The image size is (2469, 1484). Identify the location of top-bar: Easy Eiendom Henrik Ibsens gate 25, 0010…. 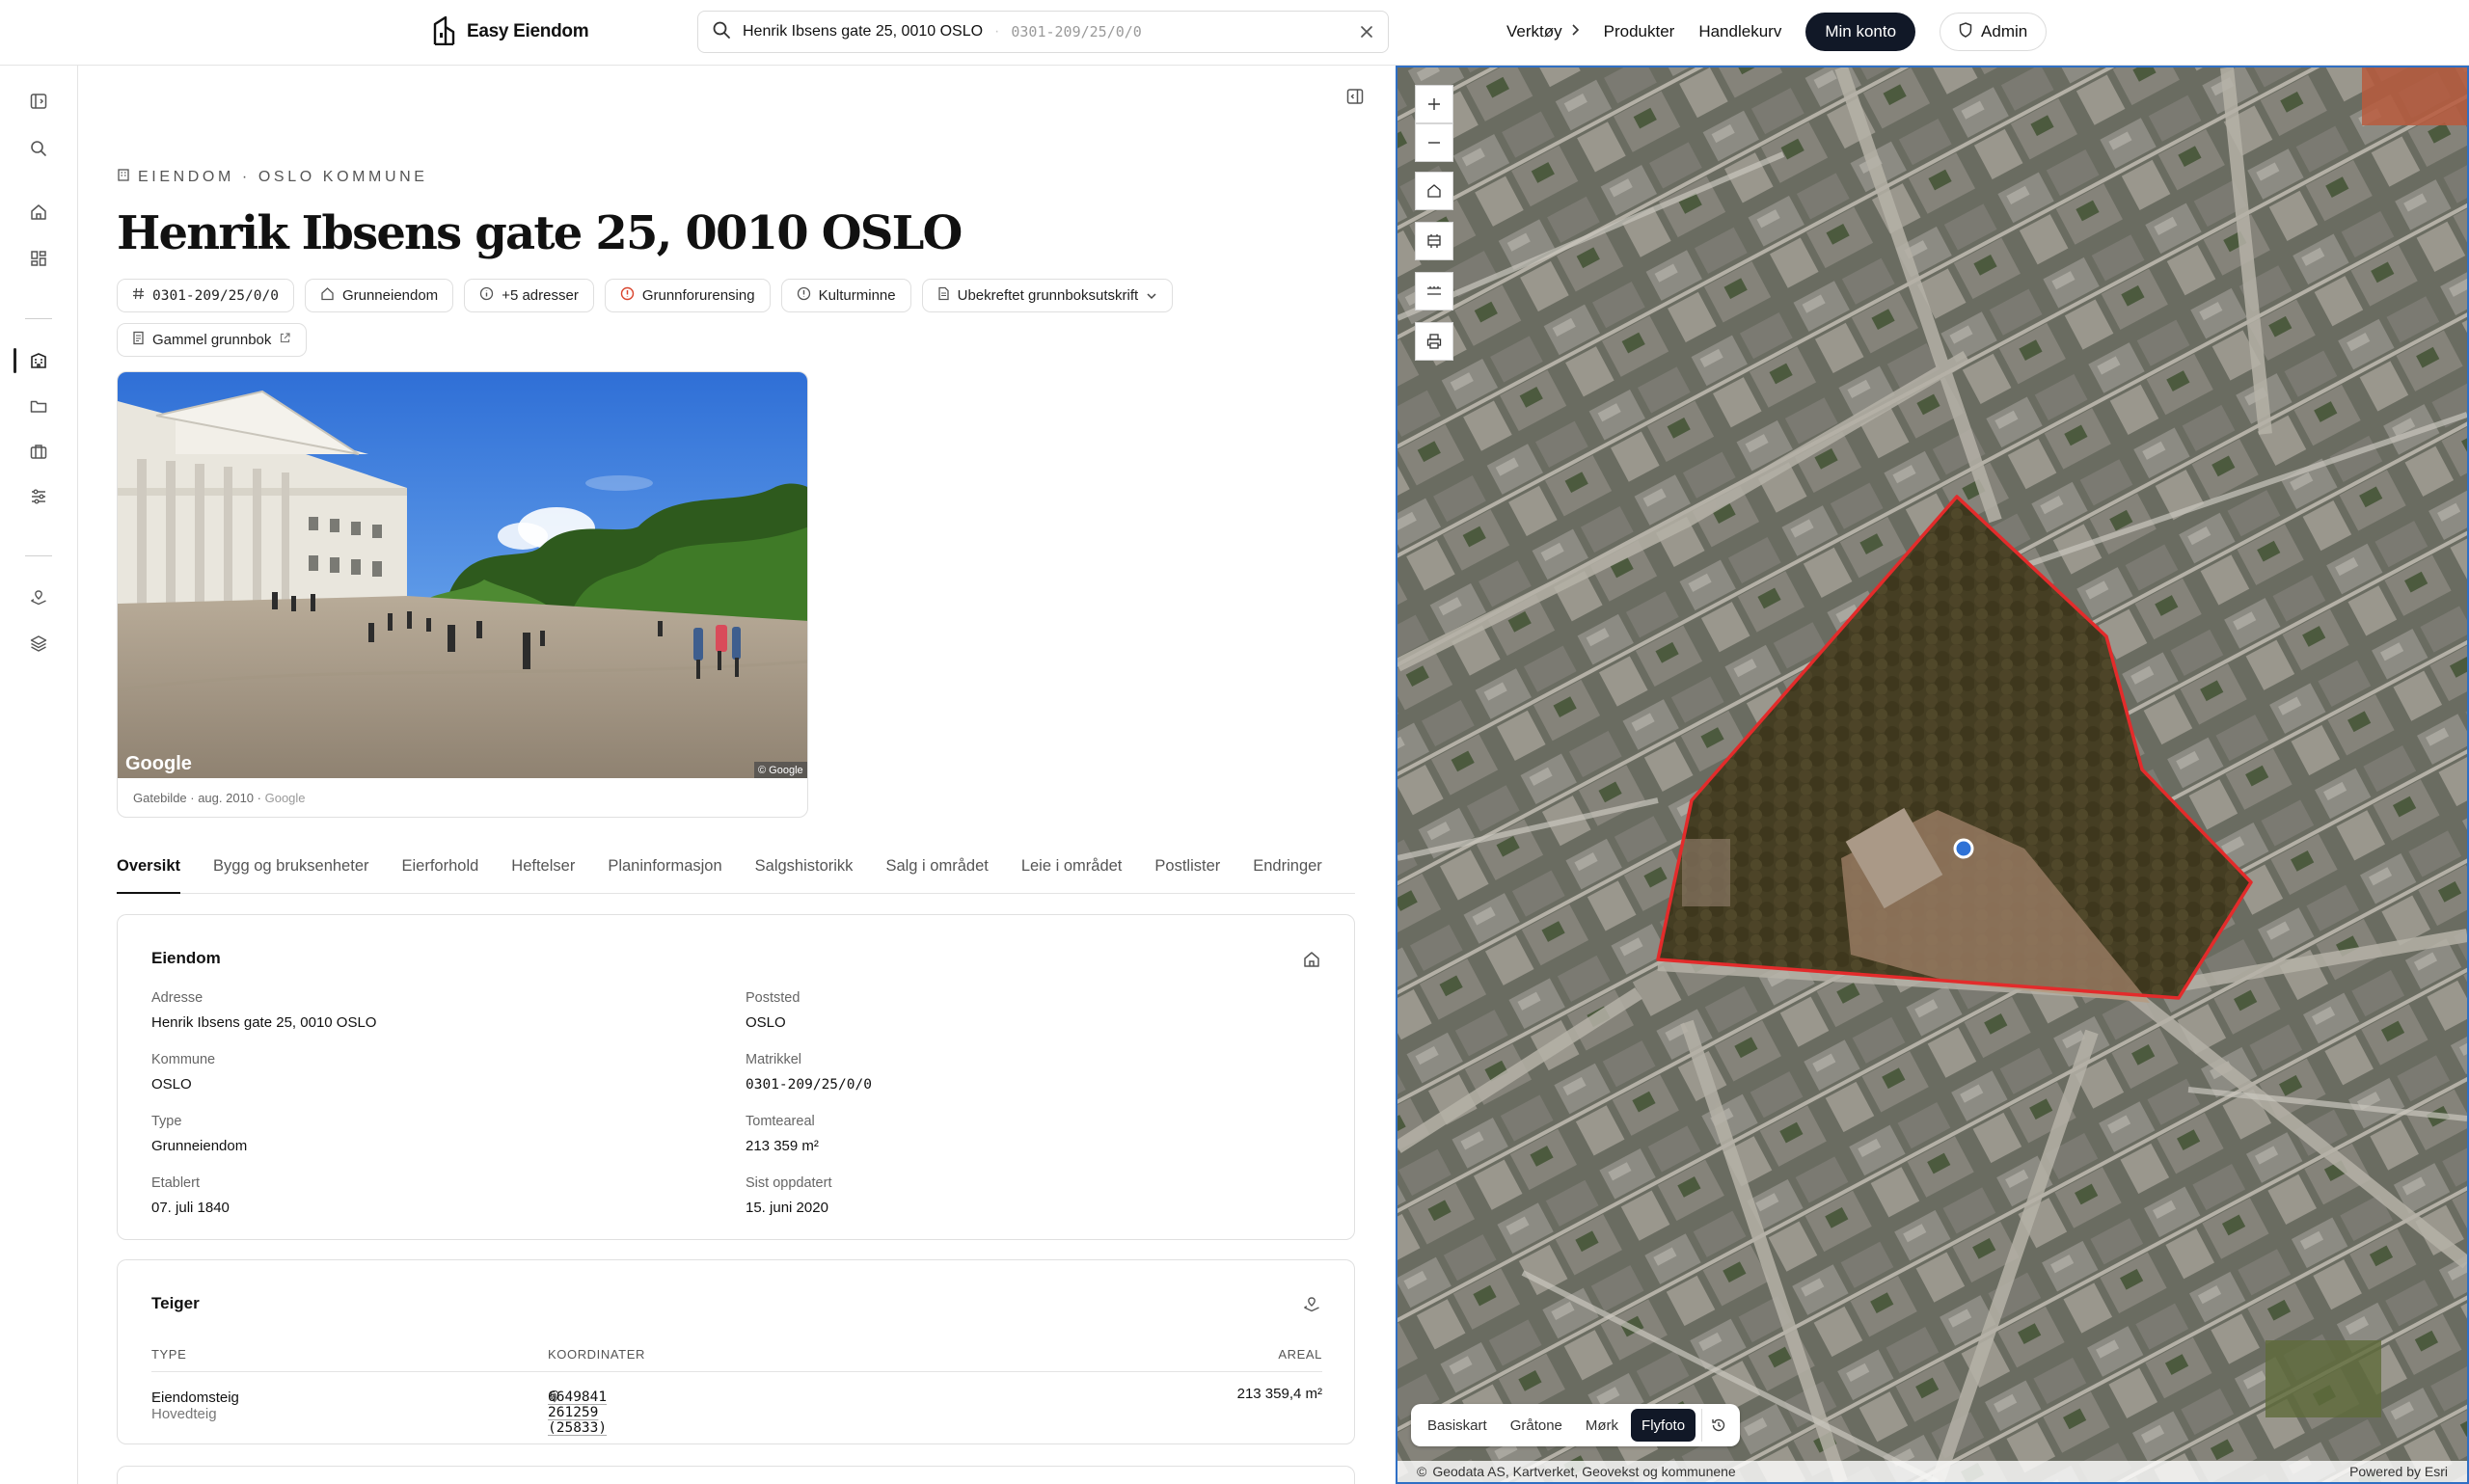
(1234, 33).